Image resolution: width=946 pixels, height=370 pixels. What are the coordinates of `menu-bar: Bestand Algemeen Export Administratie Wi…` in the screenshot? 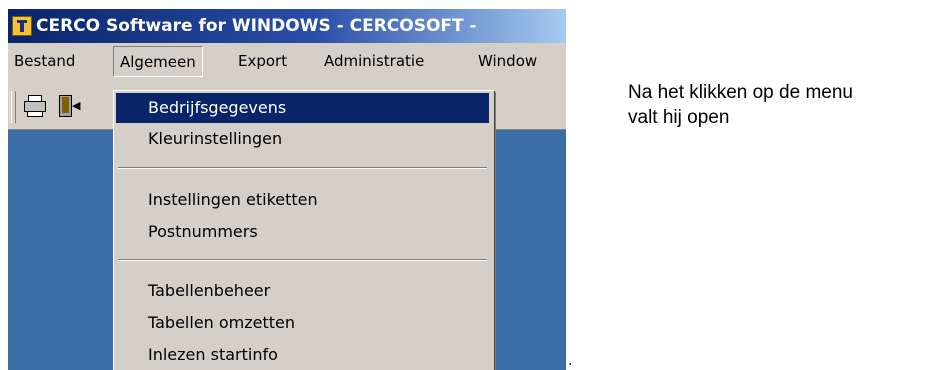 It's located at (287, 61).